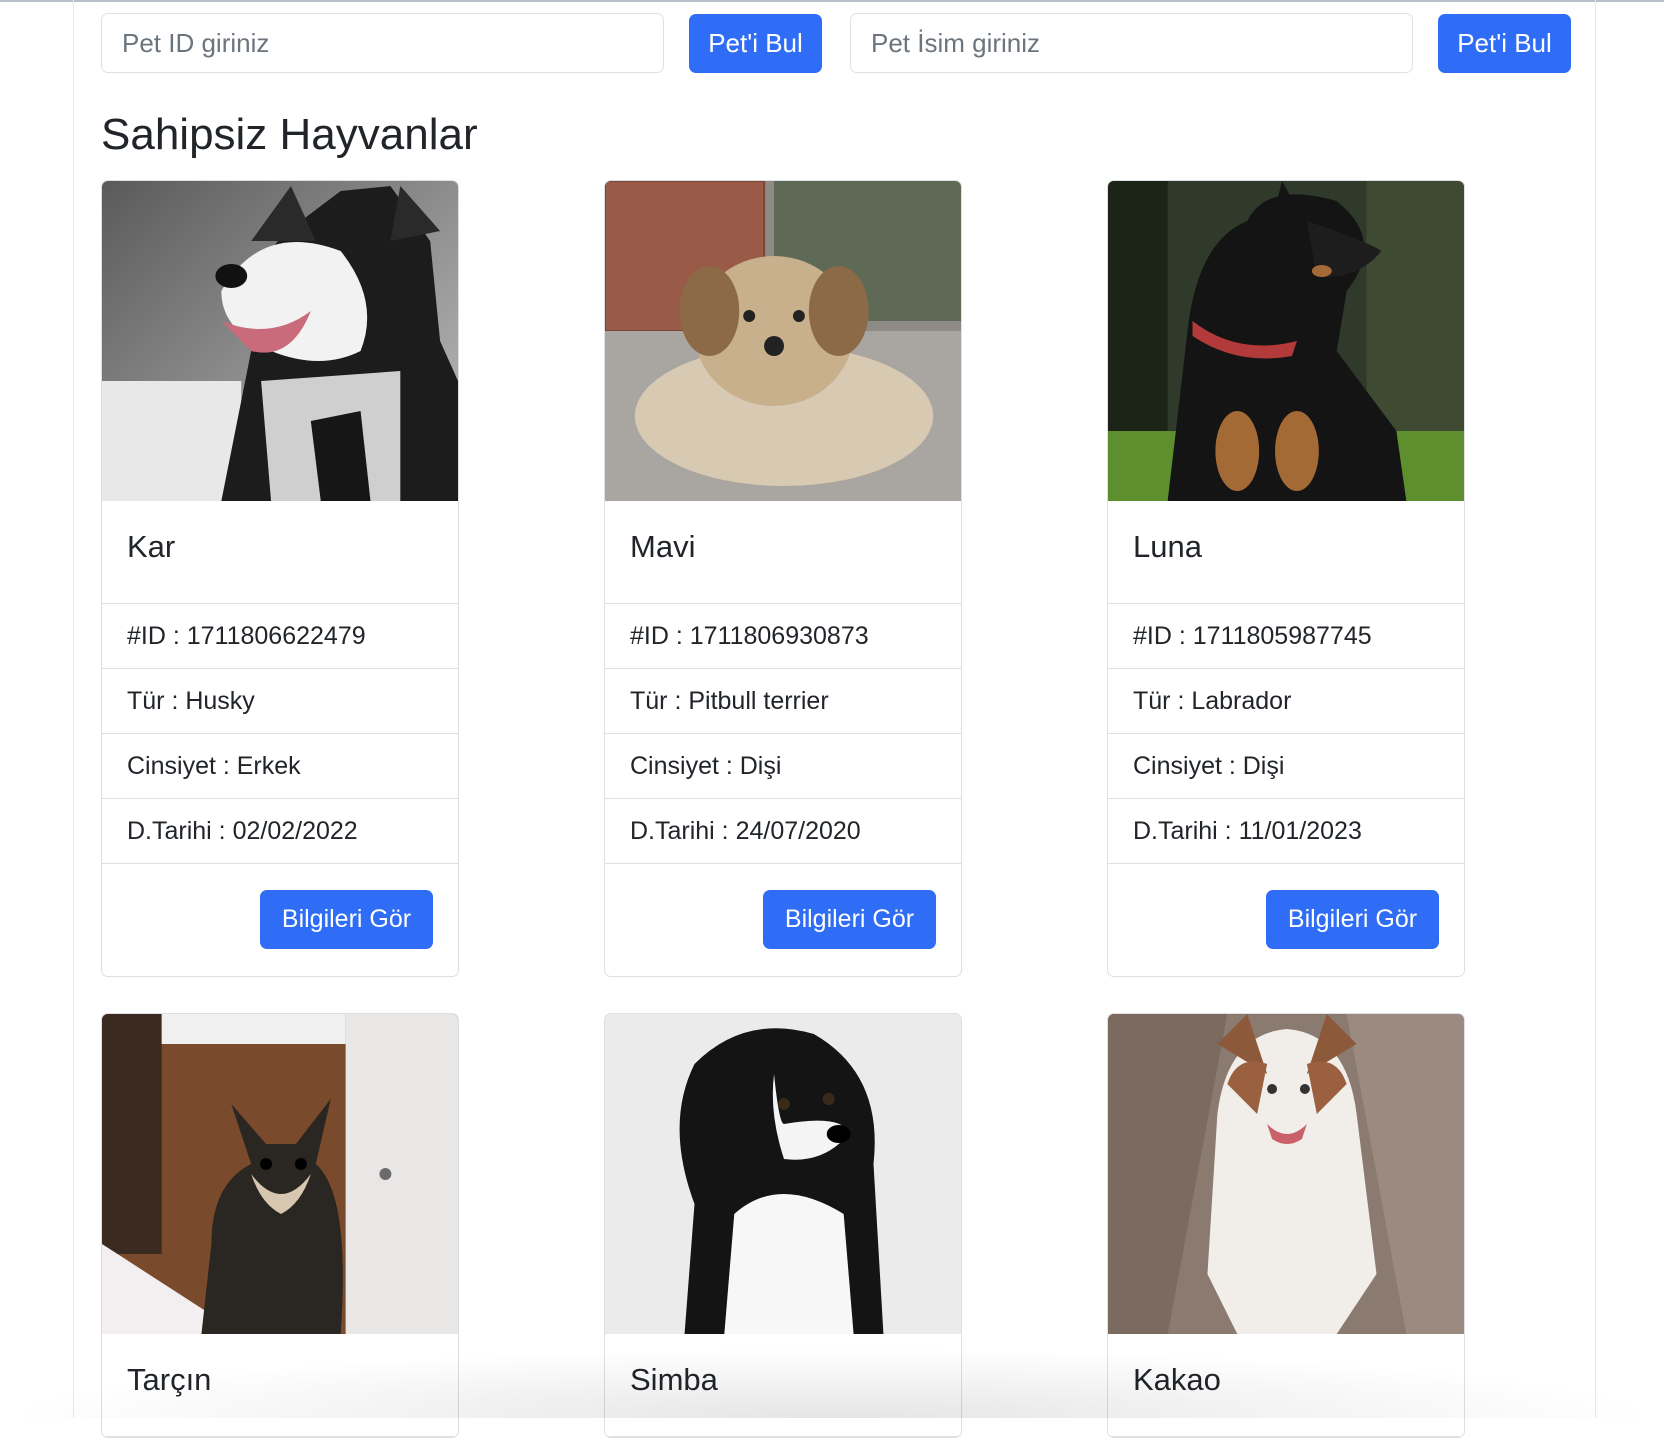 Image resolution: width=1664 pixels, height=1438 pixels. I want to click on pet-id: #ID : 1711806930873, so click(783, 636).